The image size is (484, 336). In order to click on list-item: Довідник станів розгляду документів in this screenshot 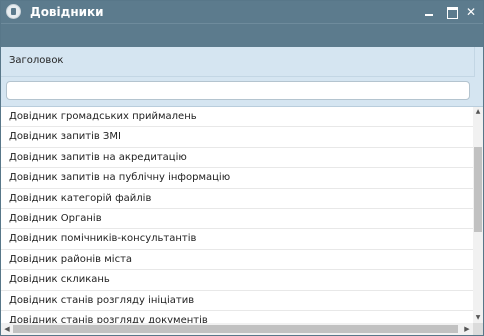, I will do `click(237, 317)`.